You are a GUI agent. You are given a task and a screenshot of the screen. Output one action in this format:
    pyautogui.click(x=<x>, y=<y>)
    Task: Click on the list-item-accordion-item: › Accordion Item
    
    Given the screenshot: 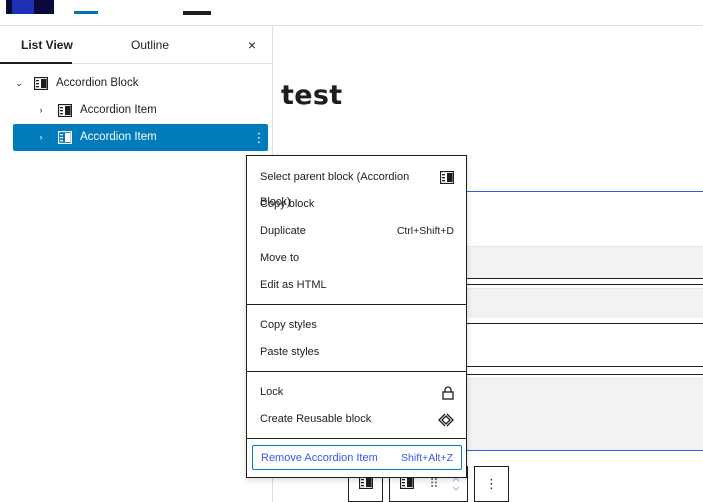 What is the action you would take?
    pyautogui.click(x=152, y=110)
    